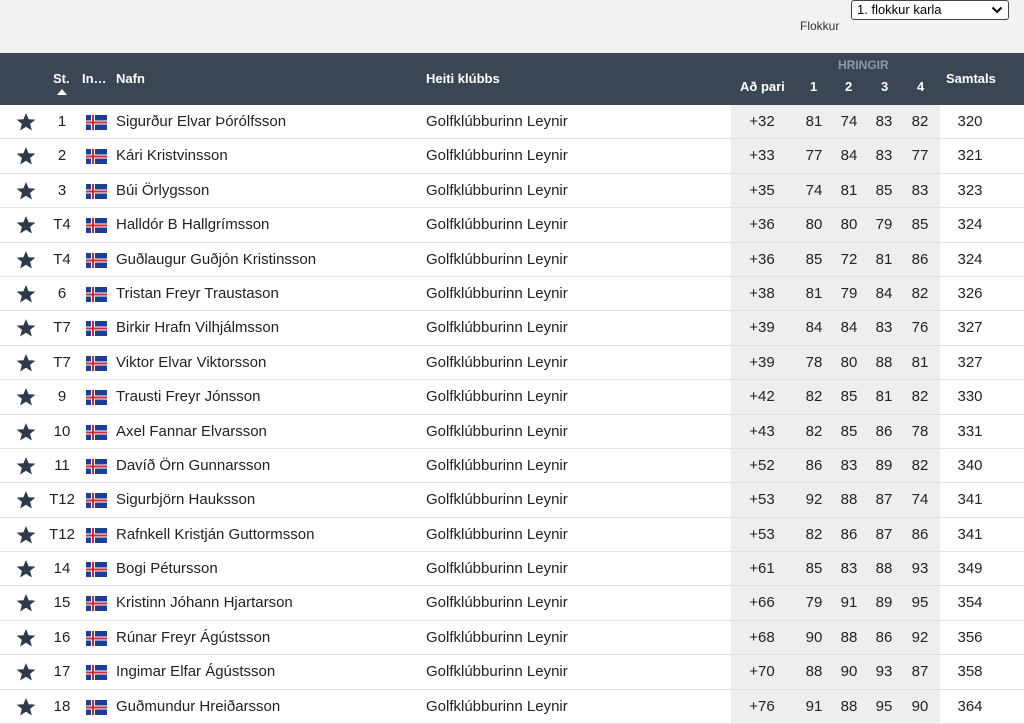  I want to click on round-4-score: 85, so click(920, 225).